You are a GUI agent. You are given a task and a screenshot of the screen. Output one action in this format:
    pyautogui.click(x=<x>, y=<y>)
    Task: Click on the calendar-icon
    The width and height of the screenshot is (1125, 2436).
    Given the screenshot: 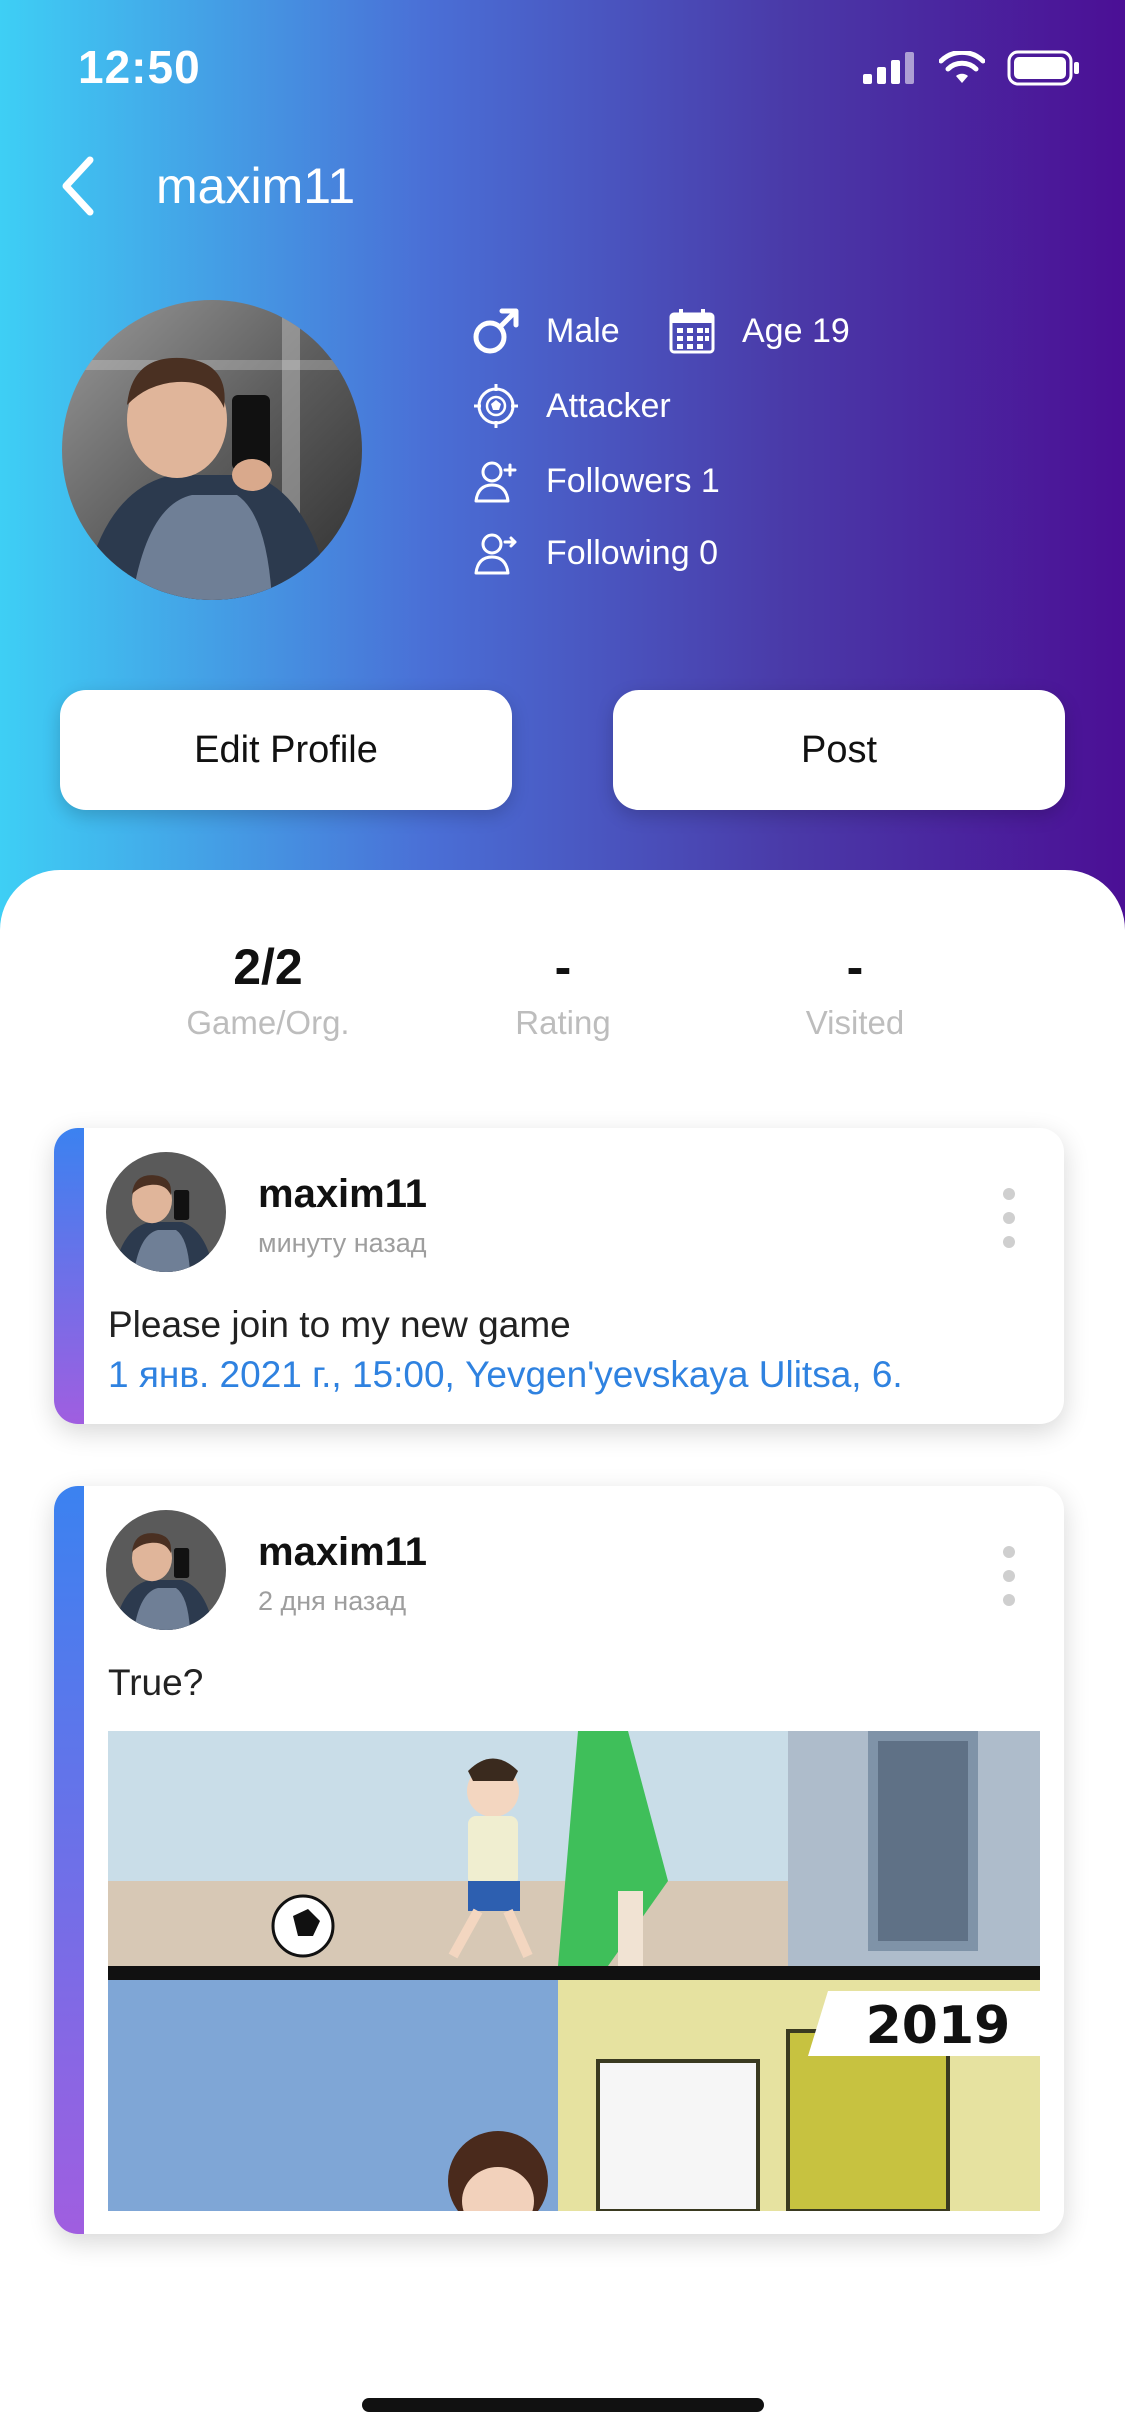 What is the action you would take?
    pyautogui.click(x=692, y=331)
    